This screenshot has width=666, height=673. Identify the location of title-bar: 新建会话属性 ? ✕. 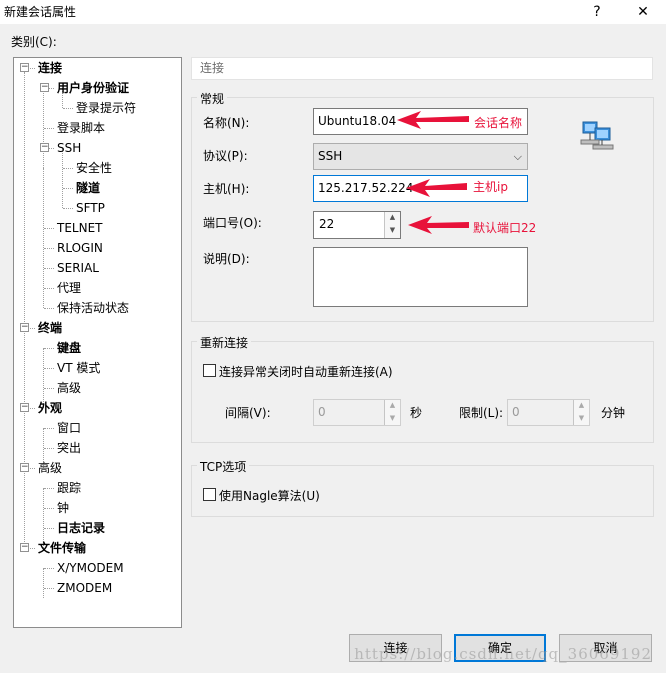
(333, 12).